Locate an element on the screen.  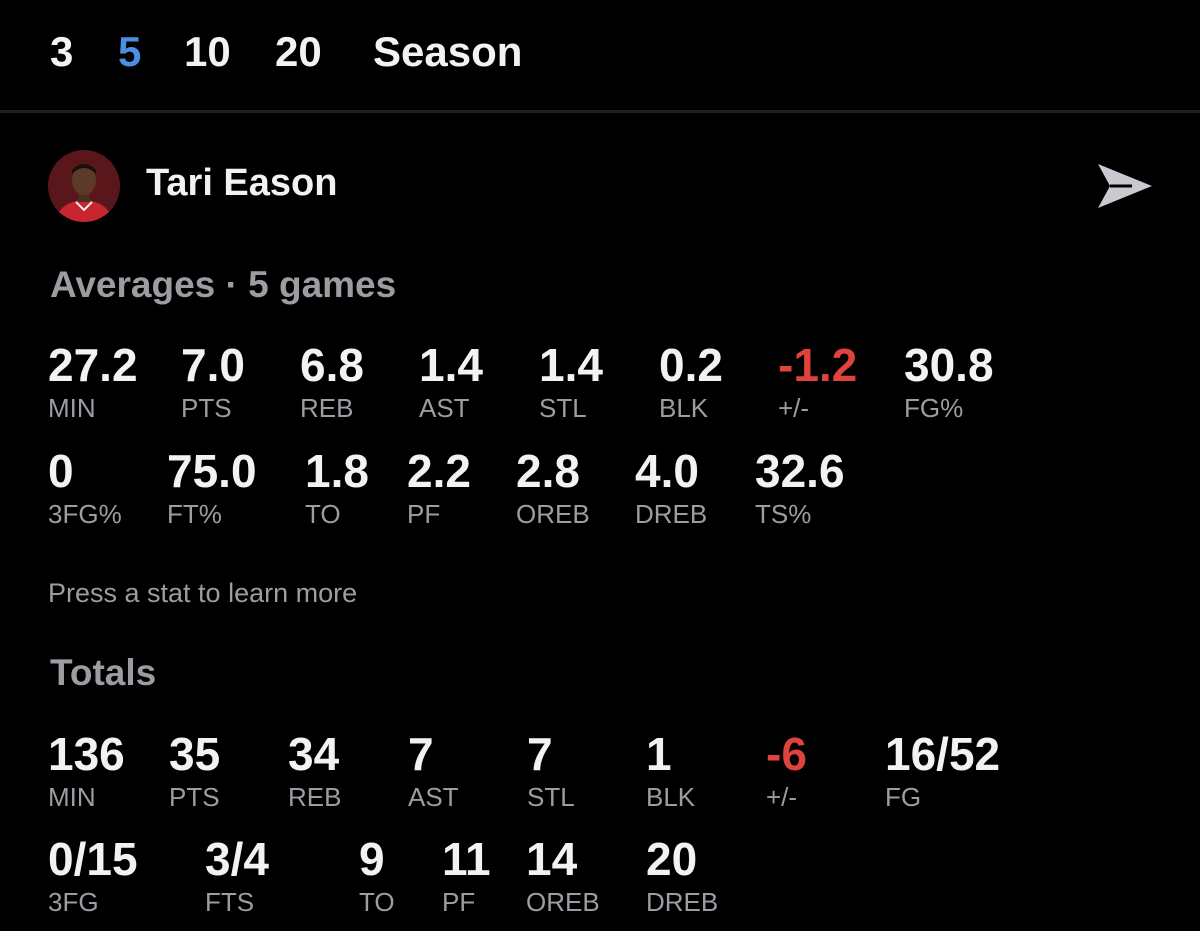
stat-value: 14 is located at coordinates (552, 859).